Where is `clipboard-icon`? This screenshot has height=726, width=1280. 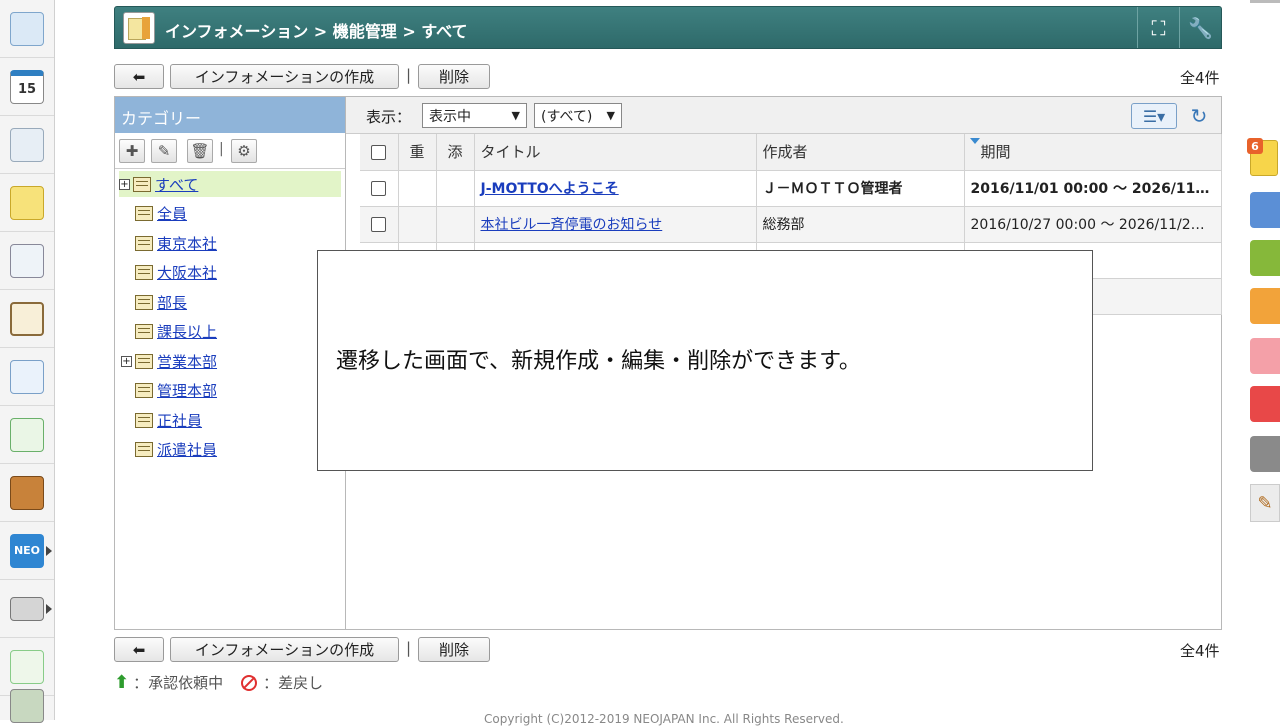 clipboard-icon is located at coordinates (27, 318).